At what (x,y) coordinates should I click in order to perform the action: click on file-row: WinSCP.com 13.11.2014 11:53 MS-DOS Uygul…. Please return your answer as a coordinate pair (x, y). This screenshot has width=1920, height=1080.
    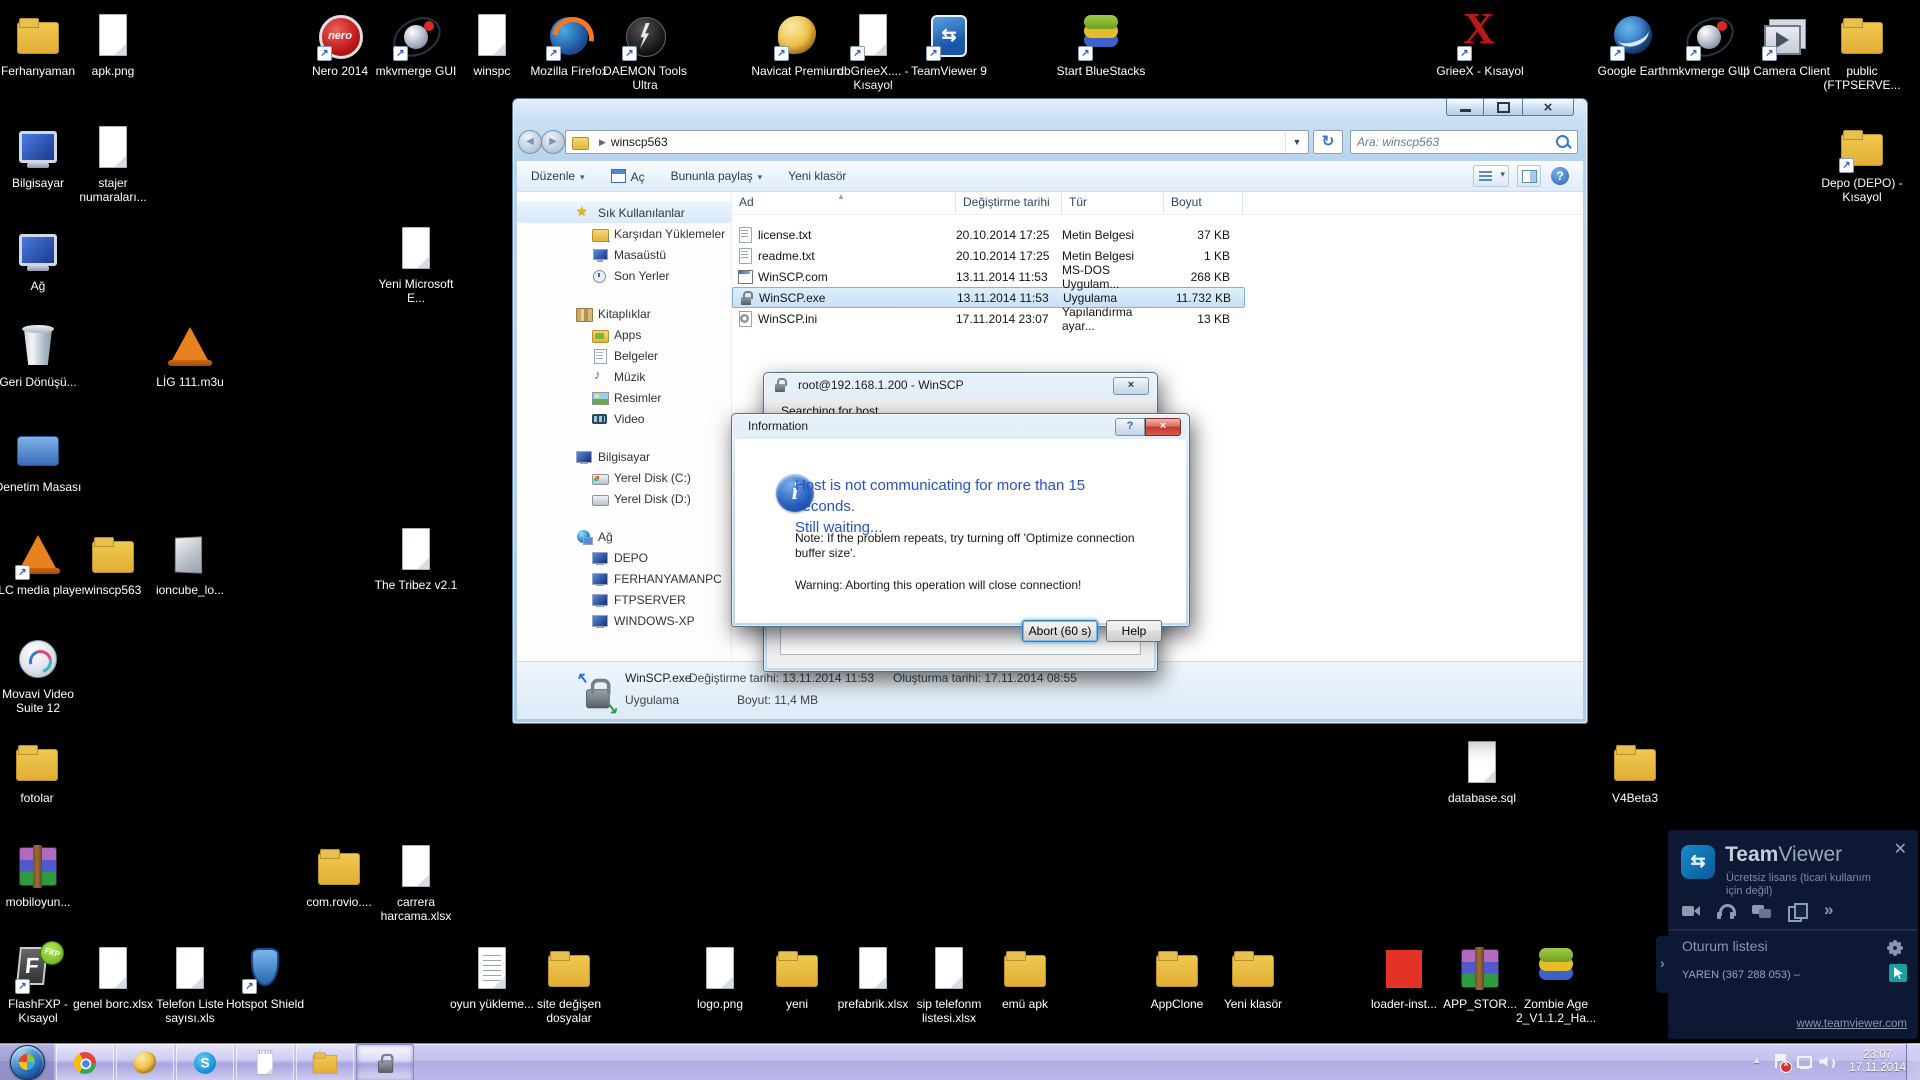
    Looking at the image, I should click on (988, 277).